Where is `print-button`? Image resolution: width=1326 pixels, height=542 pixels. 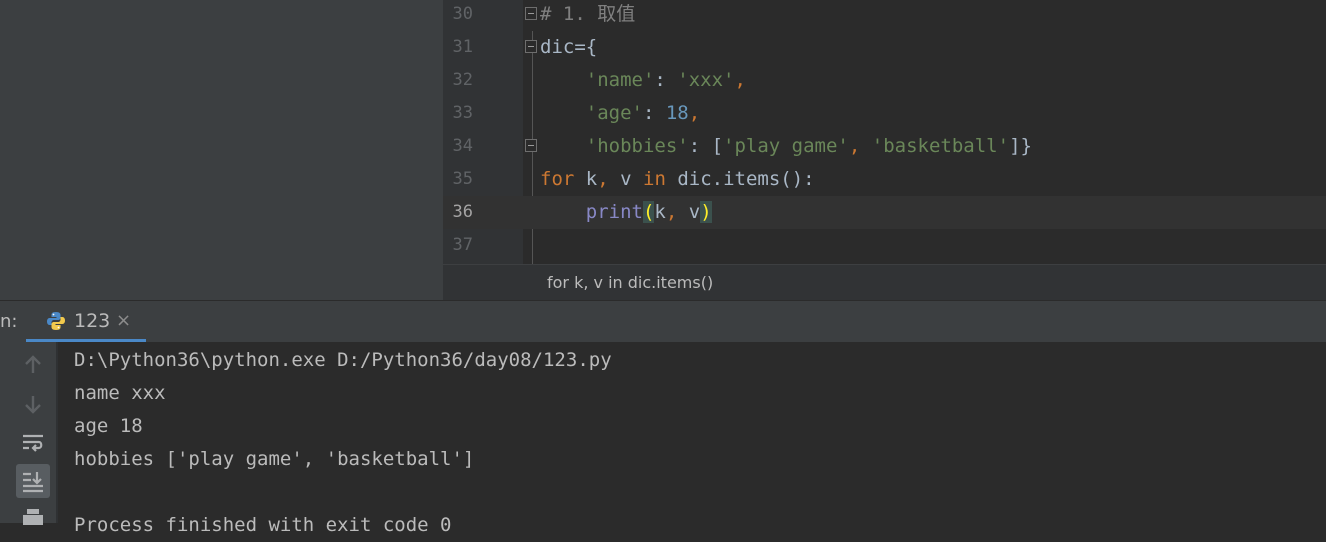 print-button is located at coordinates (33, 519).